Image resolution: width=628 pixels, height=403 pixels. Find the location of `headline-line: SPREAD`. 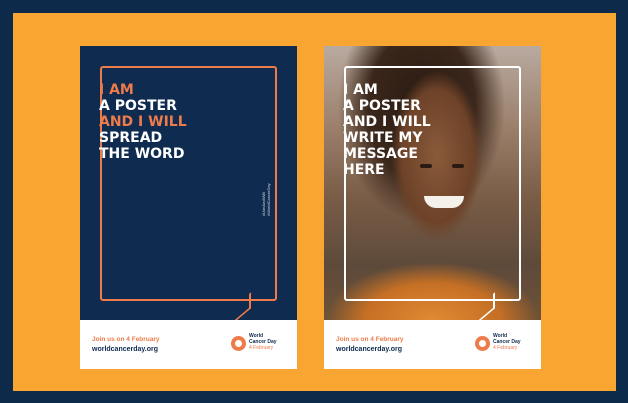

headline-line: SPREAD is located at coordinates (131, 138).